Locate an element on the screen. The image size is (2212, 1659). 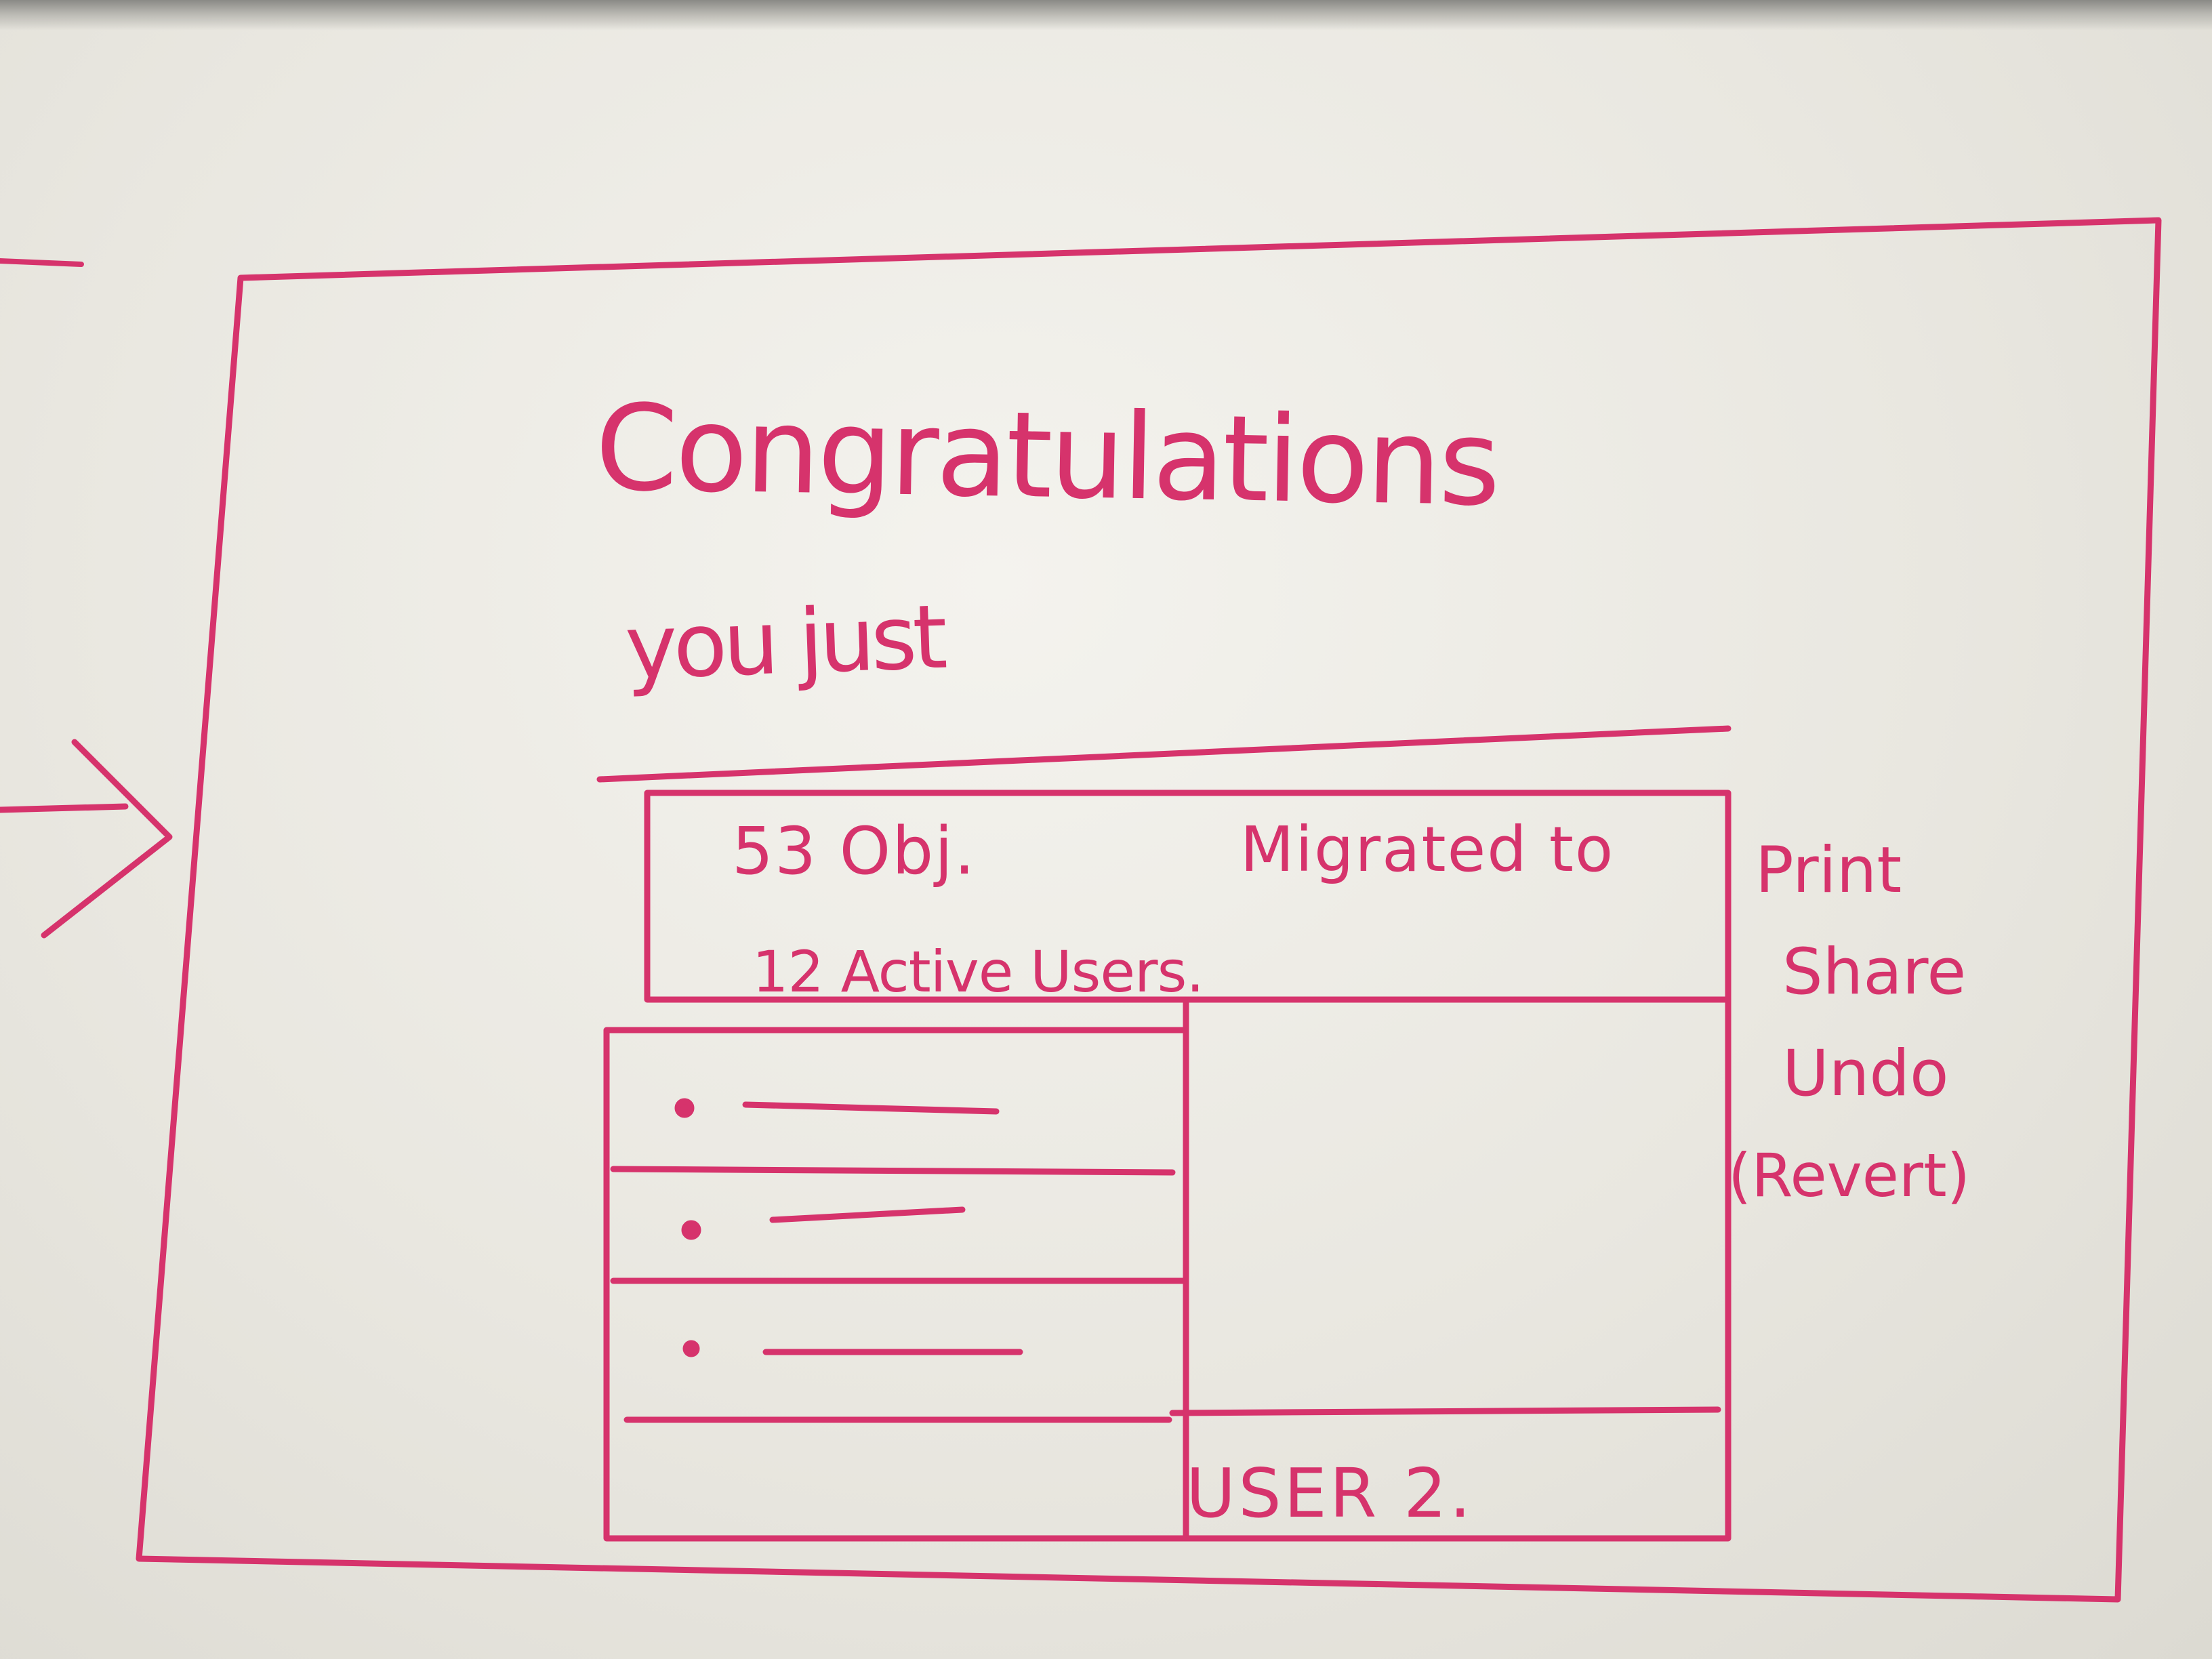
row-divider is located at coordinates (893, 1171).